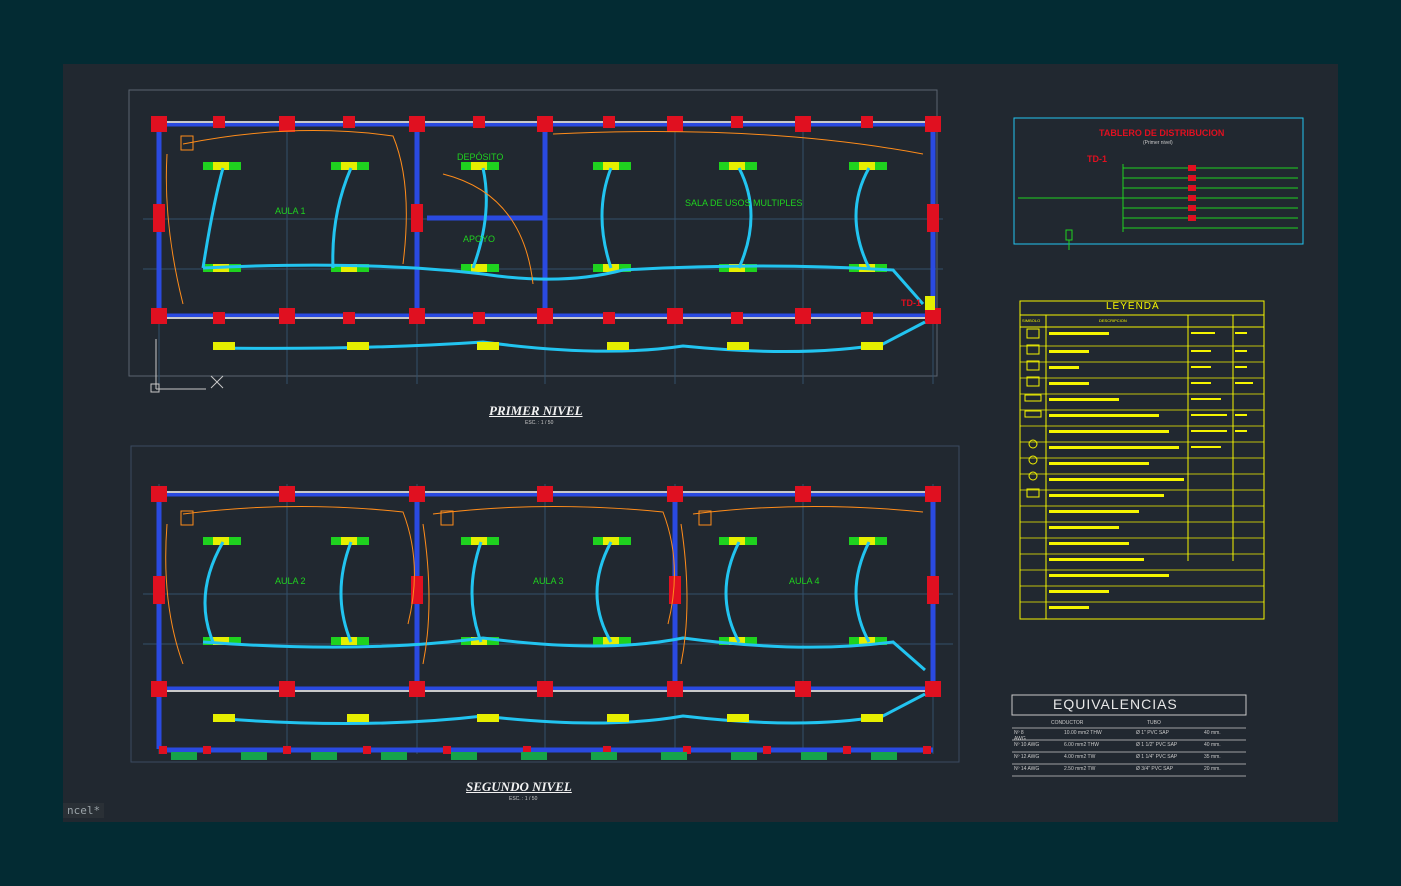  I want to click on tablero-subtitle: (Primer nivel), so click(1158, 143).